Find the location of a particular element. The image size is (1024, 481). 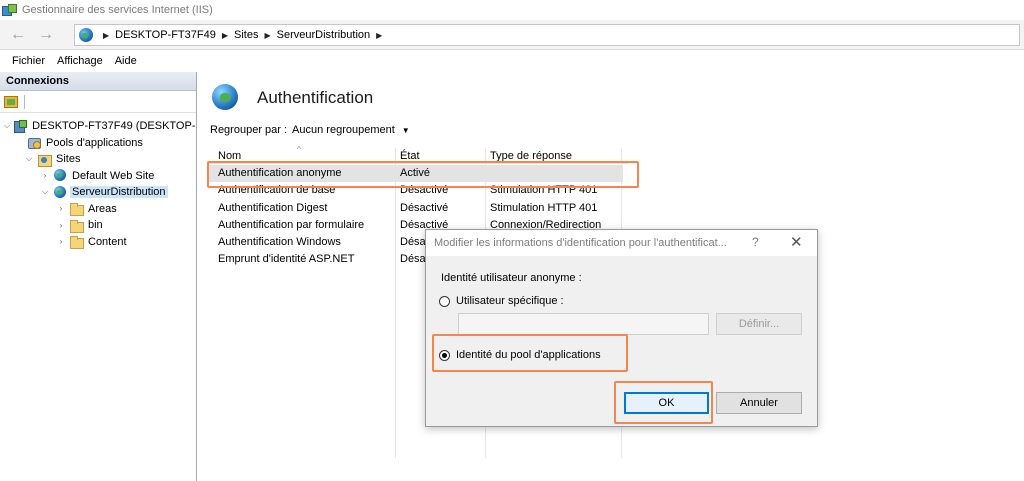

connections-header: Connexions is located at coordinates (98, 81).